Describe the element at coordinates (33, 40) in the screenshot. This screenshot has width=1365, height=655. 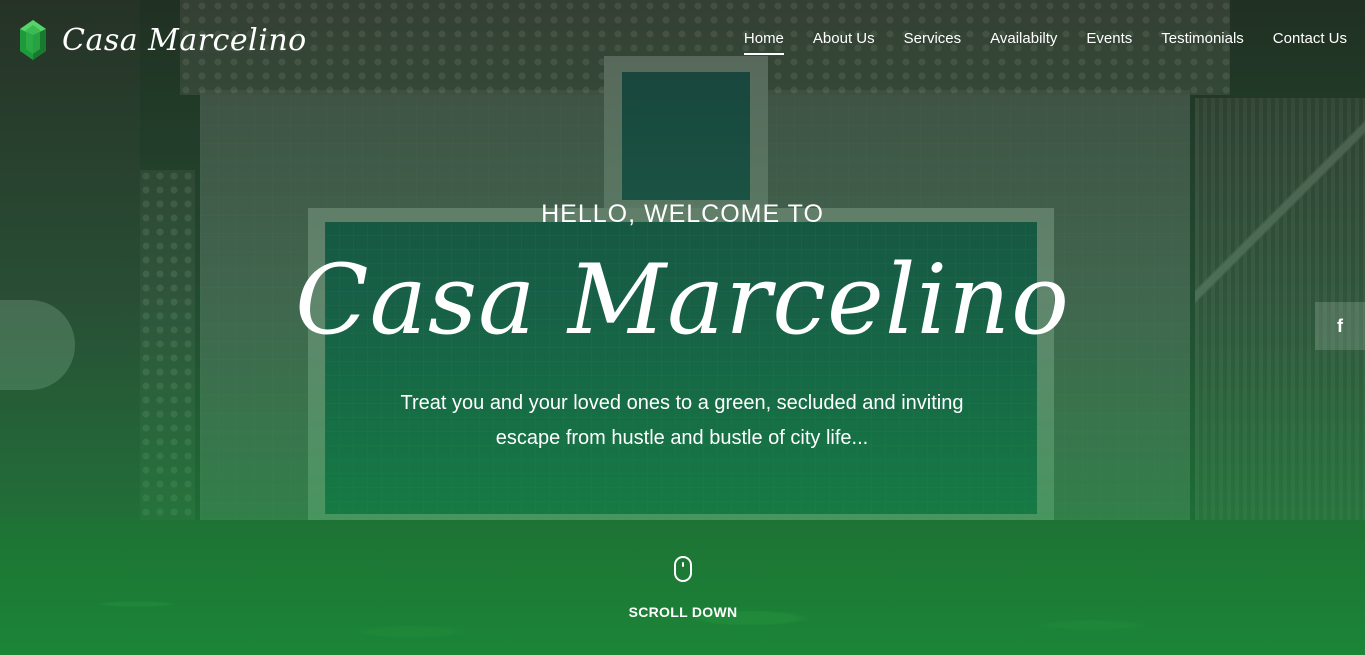
I see `emerald-gem-icon` at that location.